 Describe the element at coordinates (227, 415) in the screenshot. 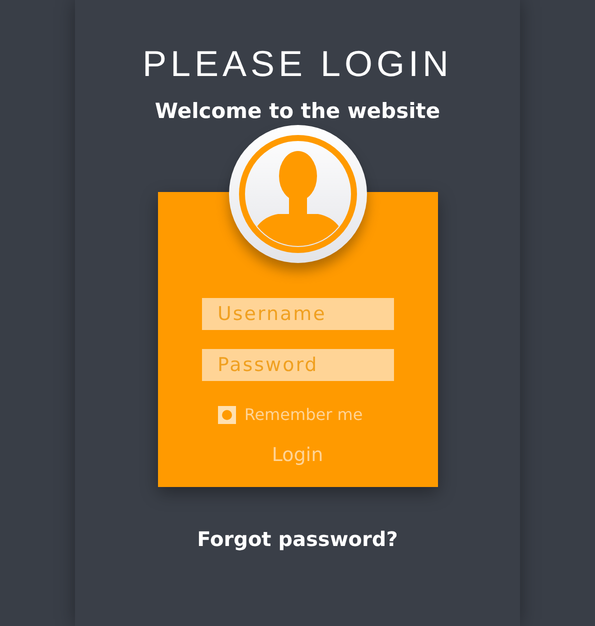

I see `remember-checkbox` at that location.